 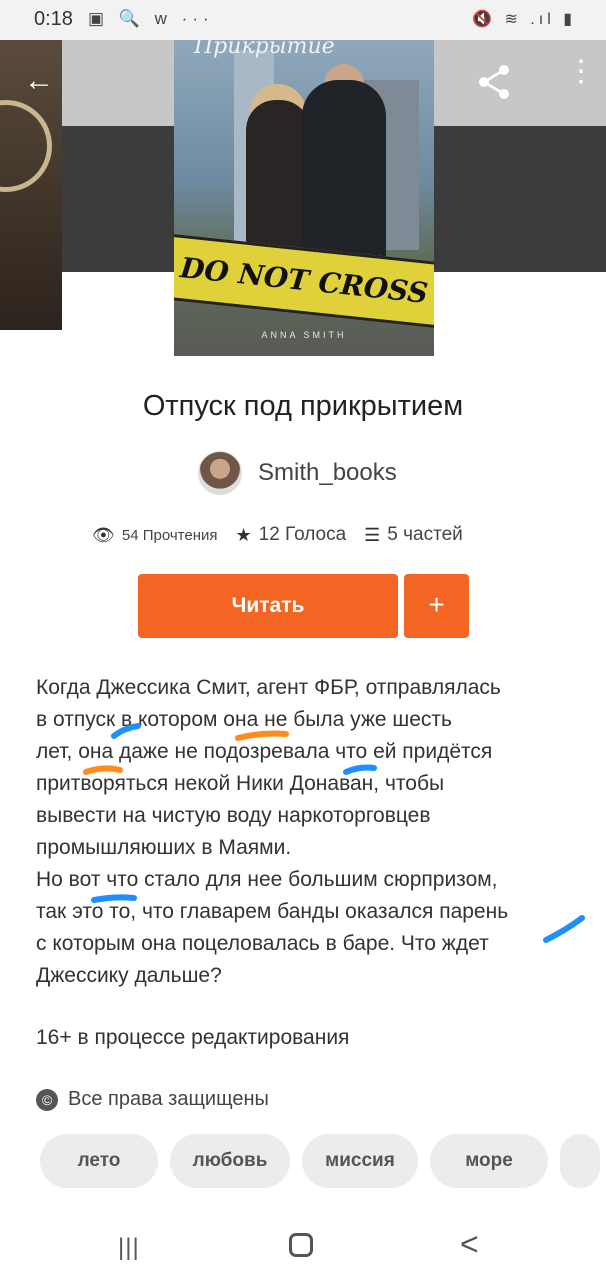 What do you see at coordinates (580, 1161) in the screenshot?
I see `tag-chip-partial` at bounding box center [580, 1161].